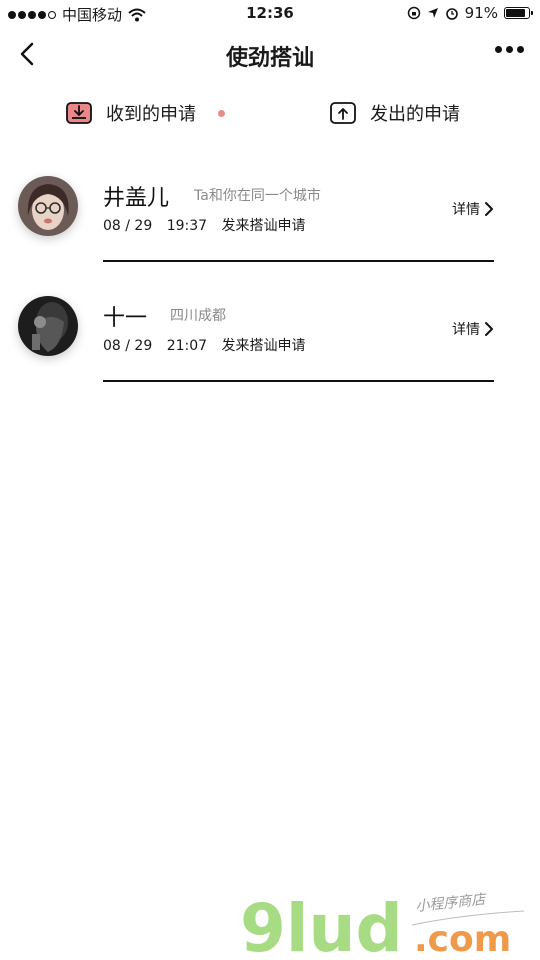 This screenshot has height=960, width=540. Describe the element at coordinates (432, 13) in the screenshot. I see `location-icon` at that location.